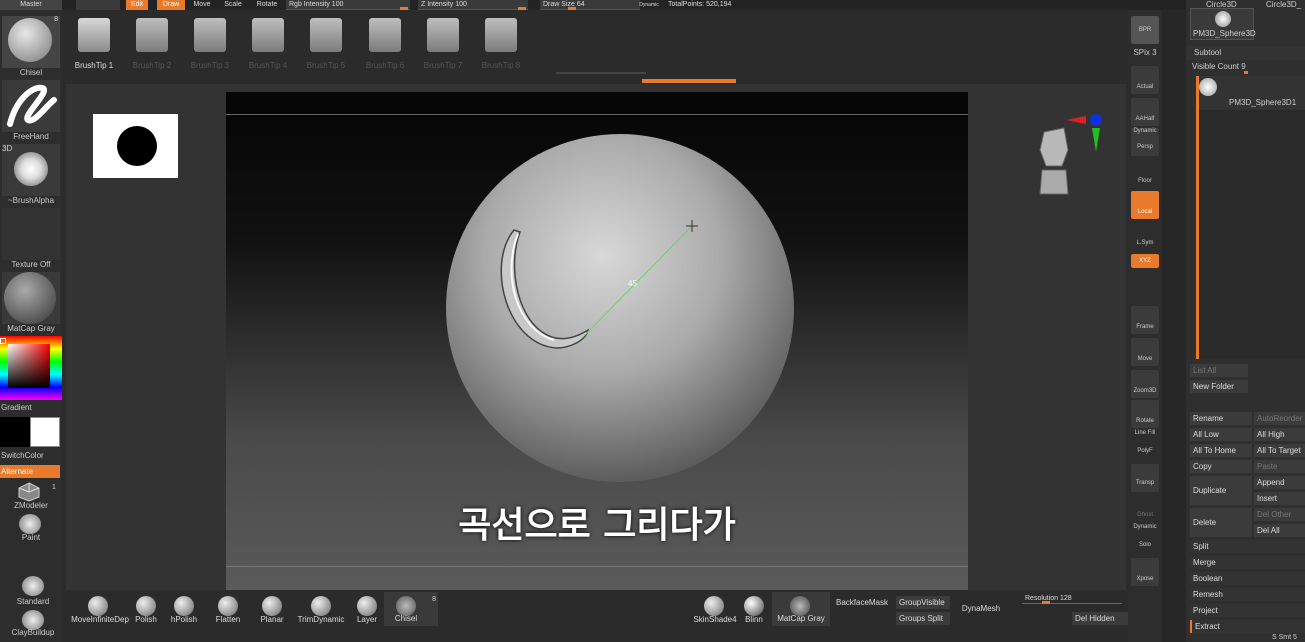 The height and width of the screenshot is (642, 1305). Describe the element at coordinates (1145, 205) in the screenshot. I see `local-button: Local` at that location.